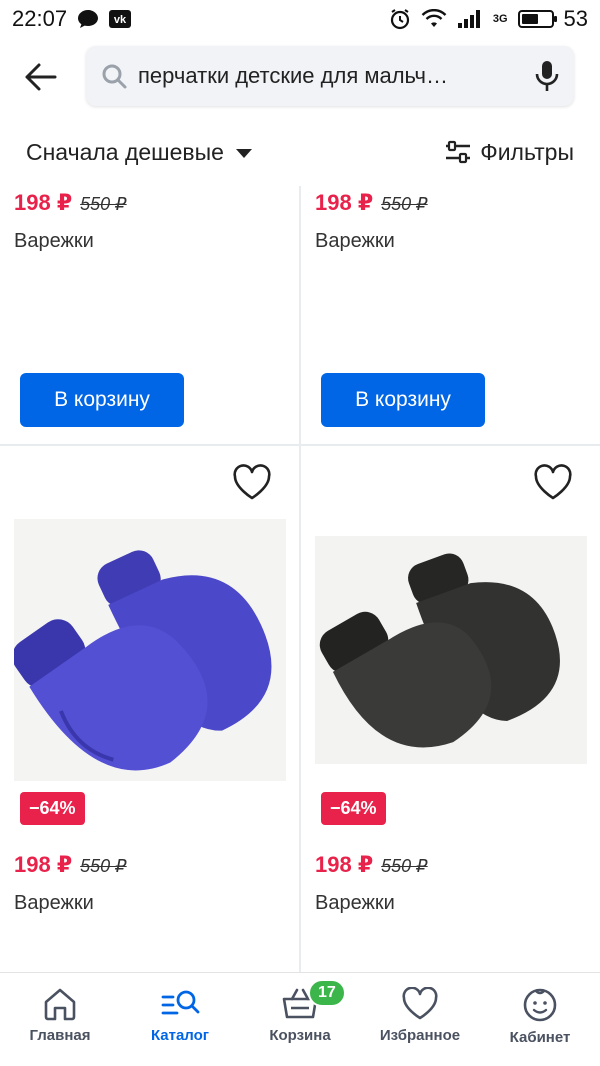  What do you see at coordinates (468, 19) in the screenshot?
I see `signal-icon` at bounding box center [468, 19].